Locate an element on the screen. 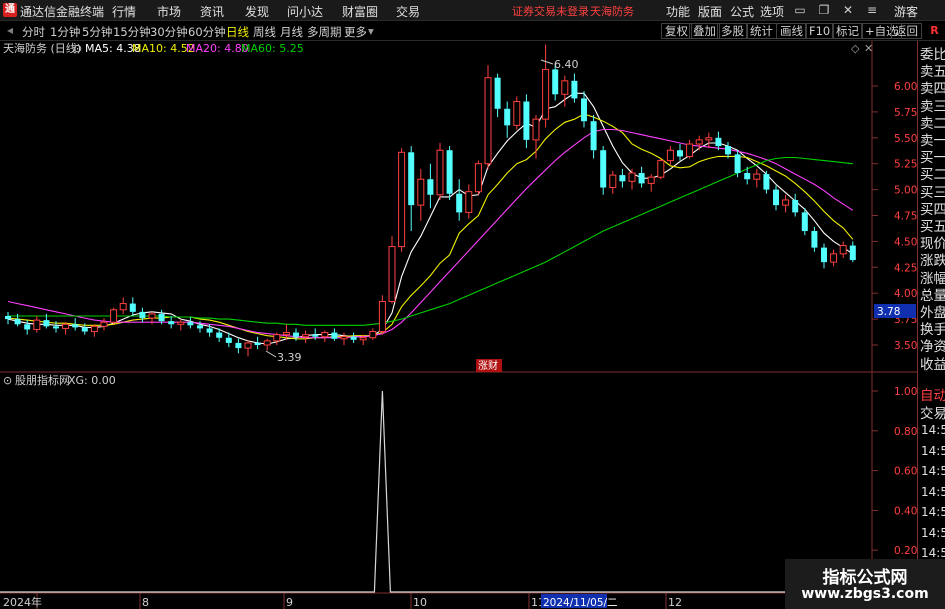 The height and width of the screenshot is (609, 945). menu-wealth: 财富圈 is located at coordinates (360, 11).